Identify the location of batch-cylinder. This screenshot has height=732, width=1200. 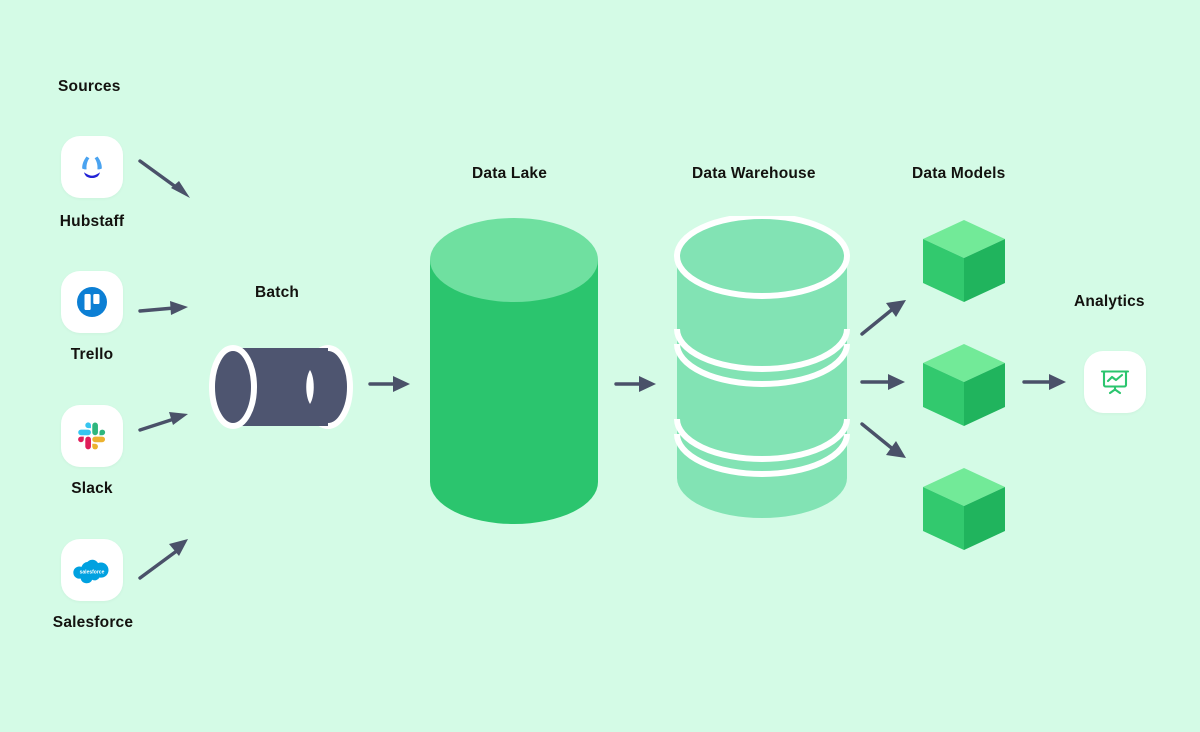
(281, 387).